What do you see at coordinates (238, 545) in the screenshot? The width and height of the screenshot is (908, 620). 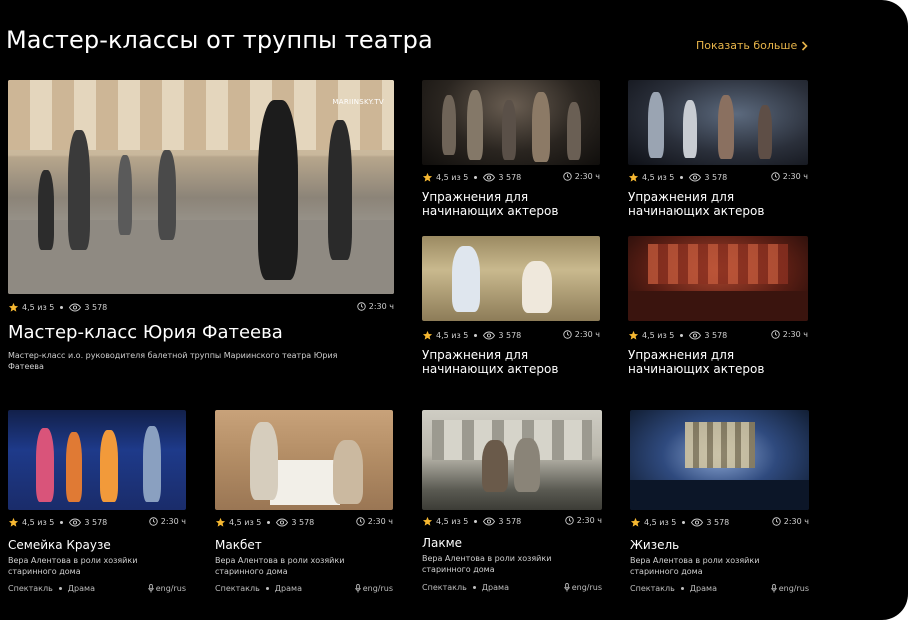 I see `performance-title: Макбет` at bounding box center [238, 545].